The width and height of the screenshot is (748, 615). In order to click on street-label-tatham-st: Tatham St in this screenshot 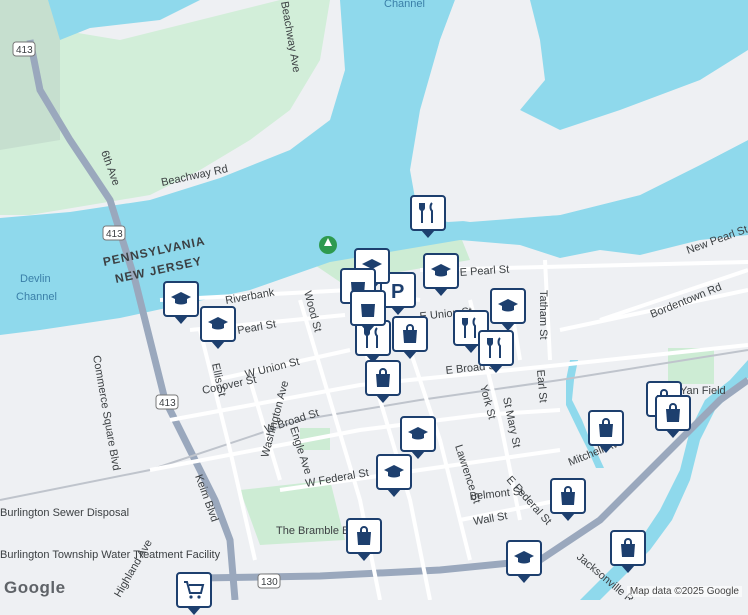, I will do `click(543, 315)`.